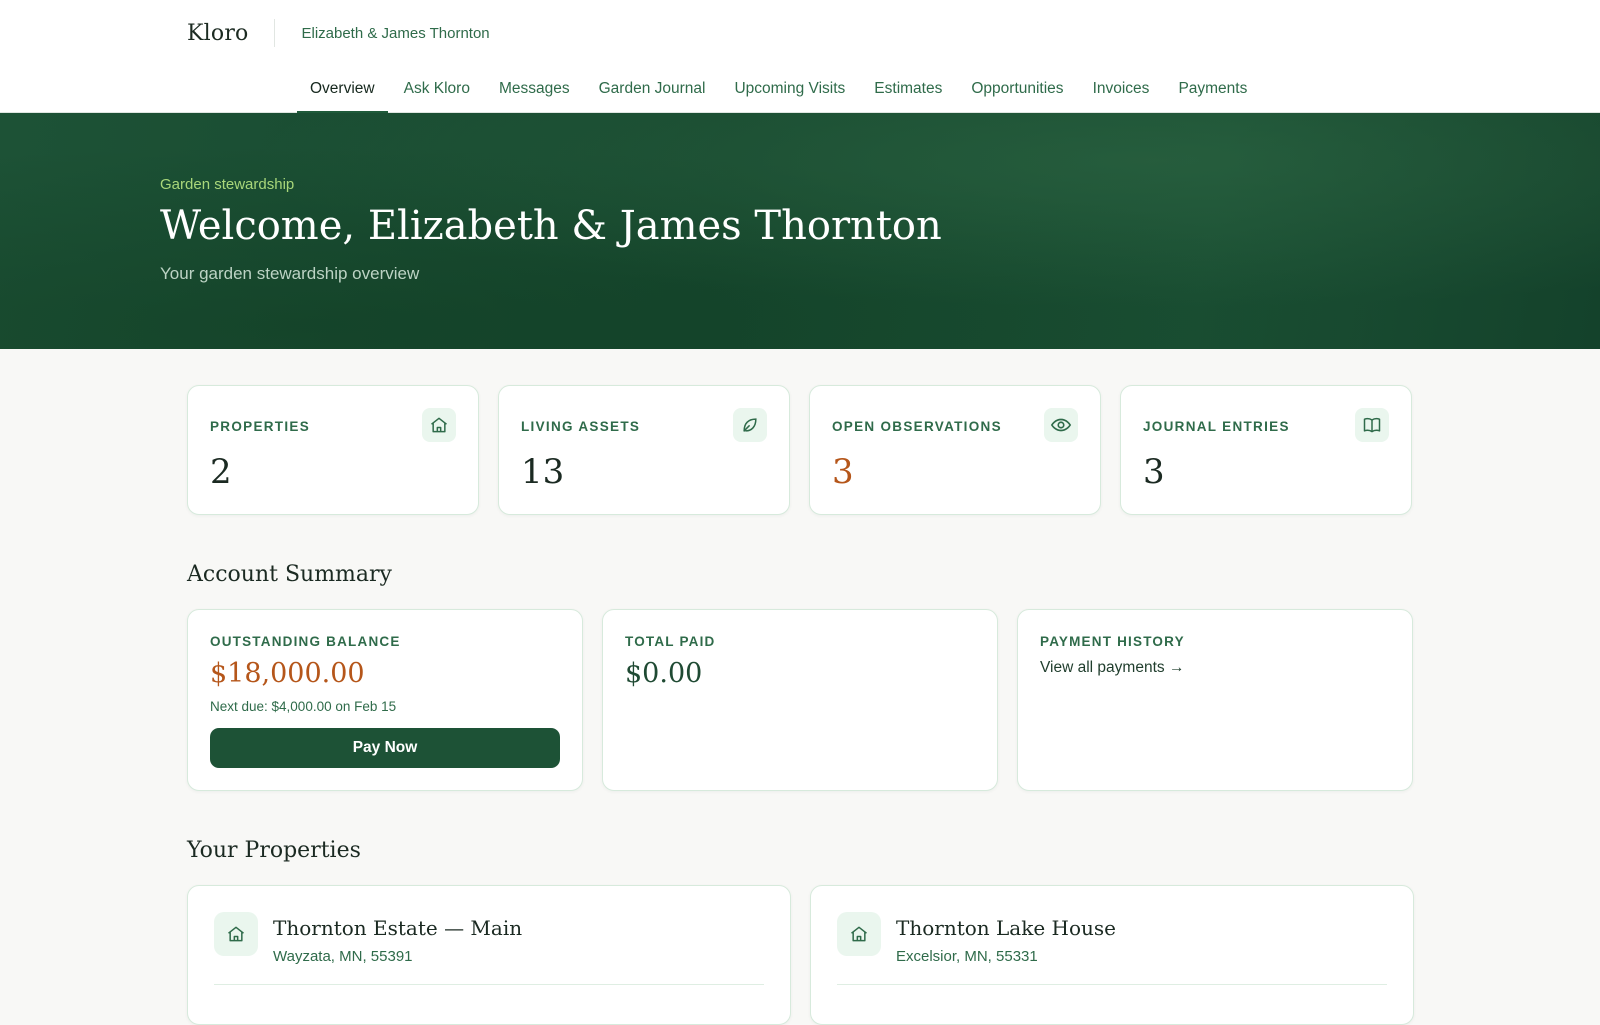 The image size is (1600, 1025). What do you see at coordinates (227, 184) in the screenshot?
I see `hero-kicker: Garden stewardship` at bounding box center [227, 184].